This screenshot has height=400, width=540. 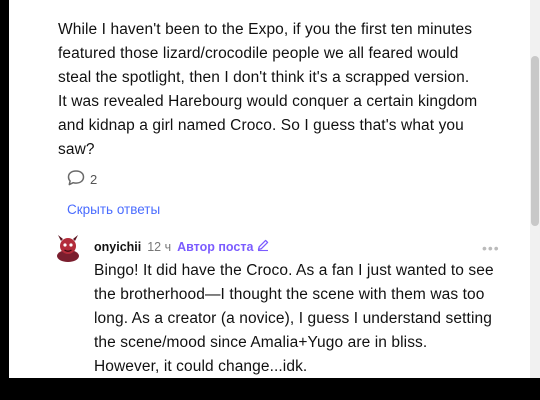 I want to click on bottom-bar, so click(x=270, y=389).